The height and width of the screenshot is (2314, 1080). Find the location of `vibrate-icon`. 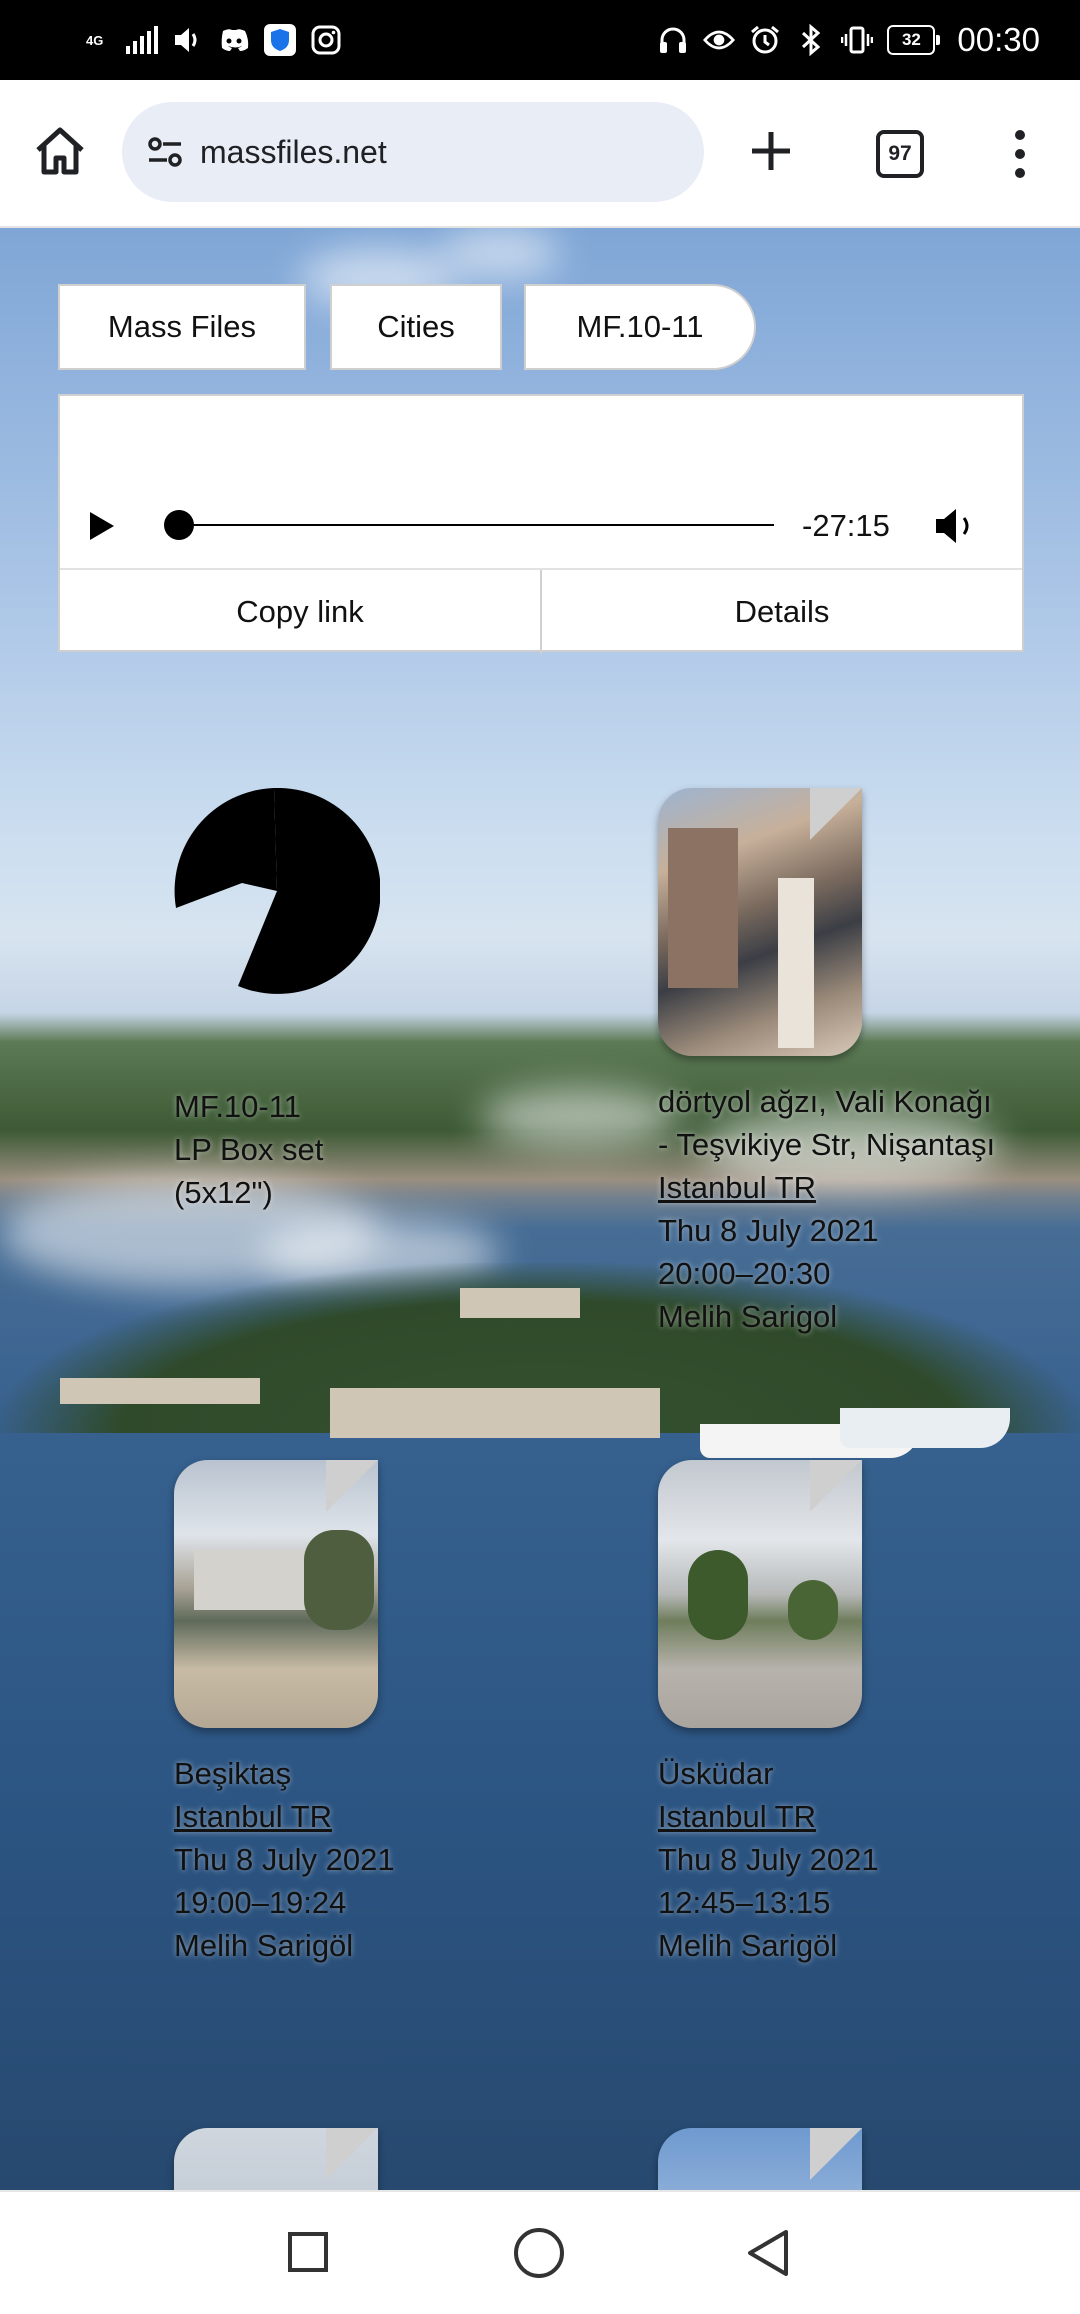

vibrate-icon is located at coordinates (857, 40).